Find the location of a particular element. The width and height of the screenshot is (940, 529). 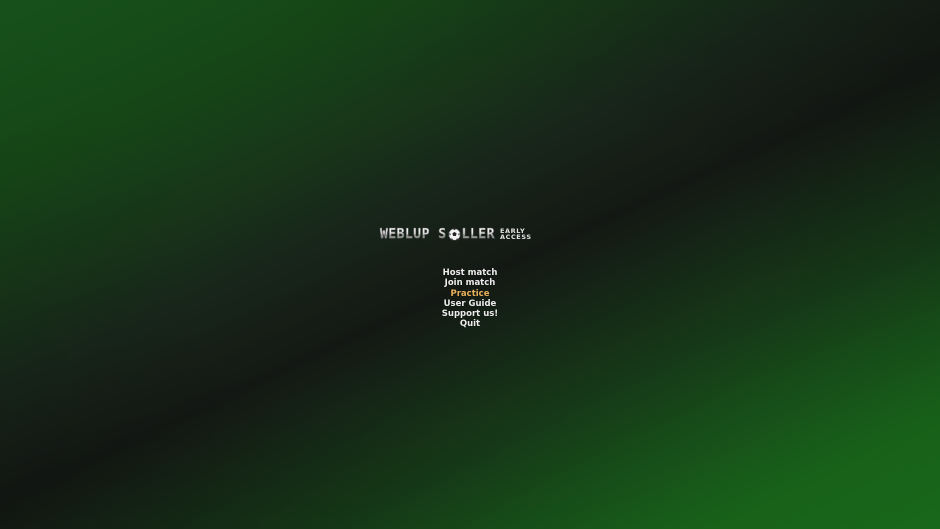

menu-item-user-guide: User Guide is located at coordinates (470, 304).